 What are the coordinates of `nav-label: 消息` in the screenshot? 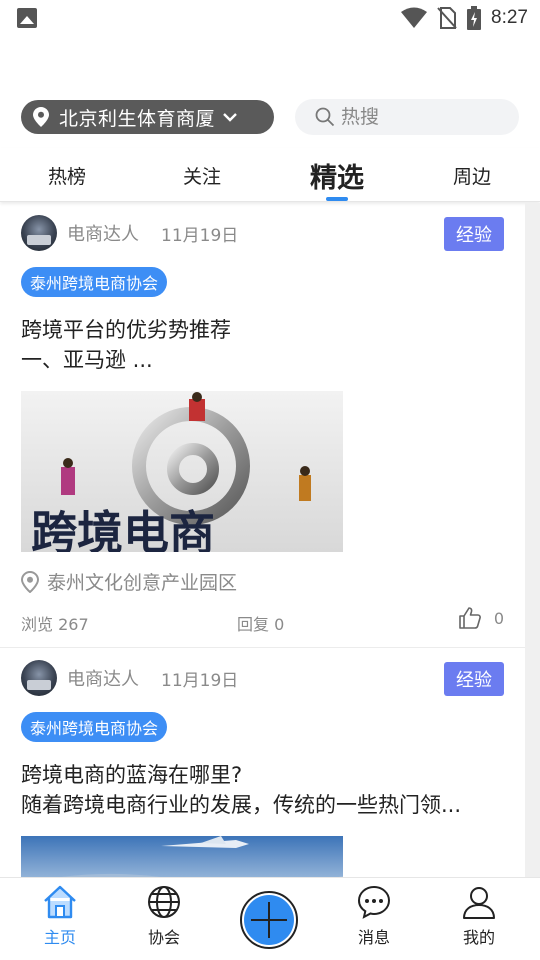 It's located at (373, 937).